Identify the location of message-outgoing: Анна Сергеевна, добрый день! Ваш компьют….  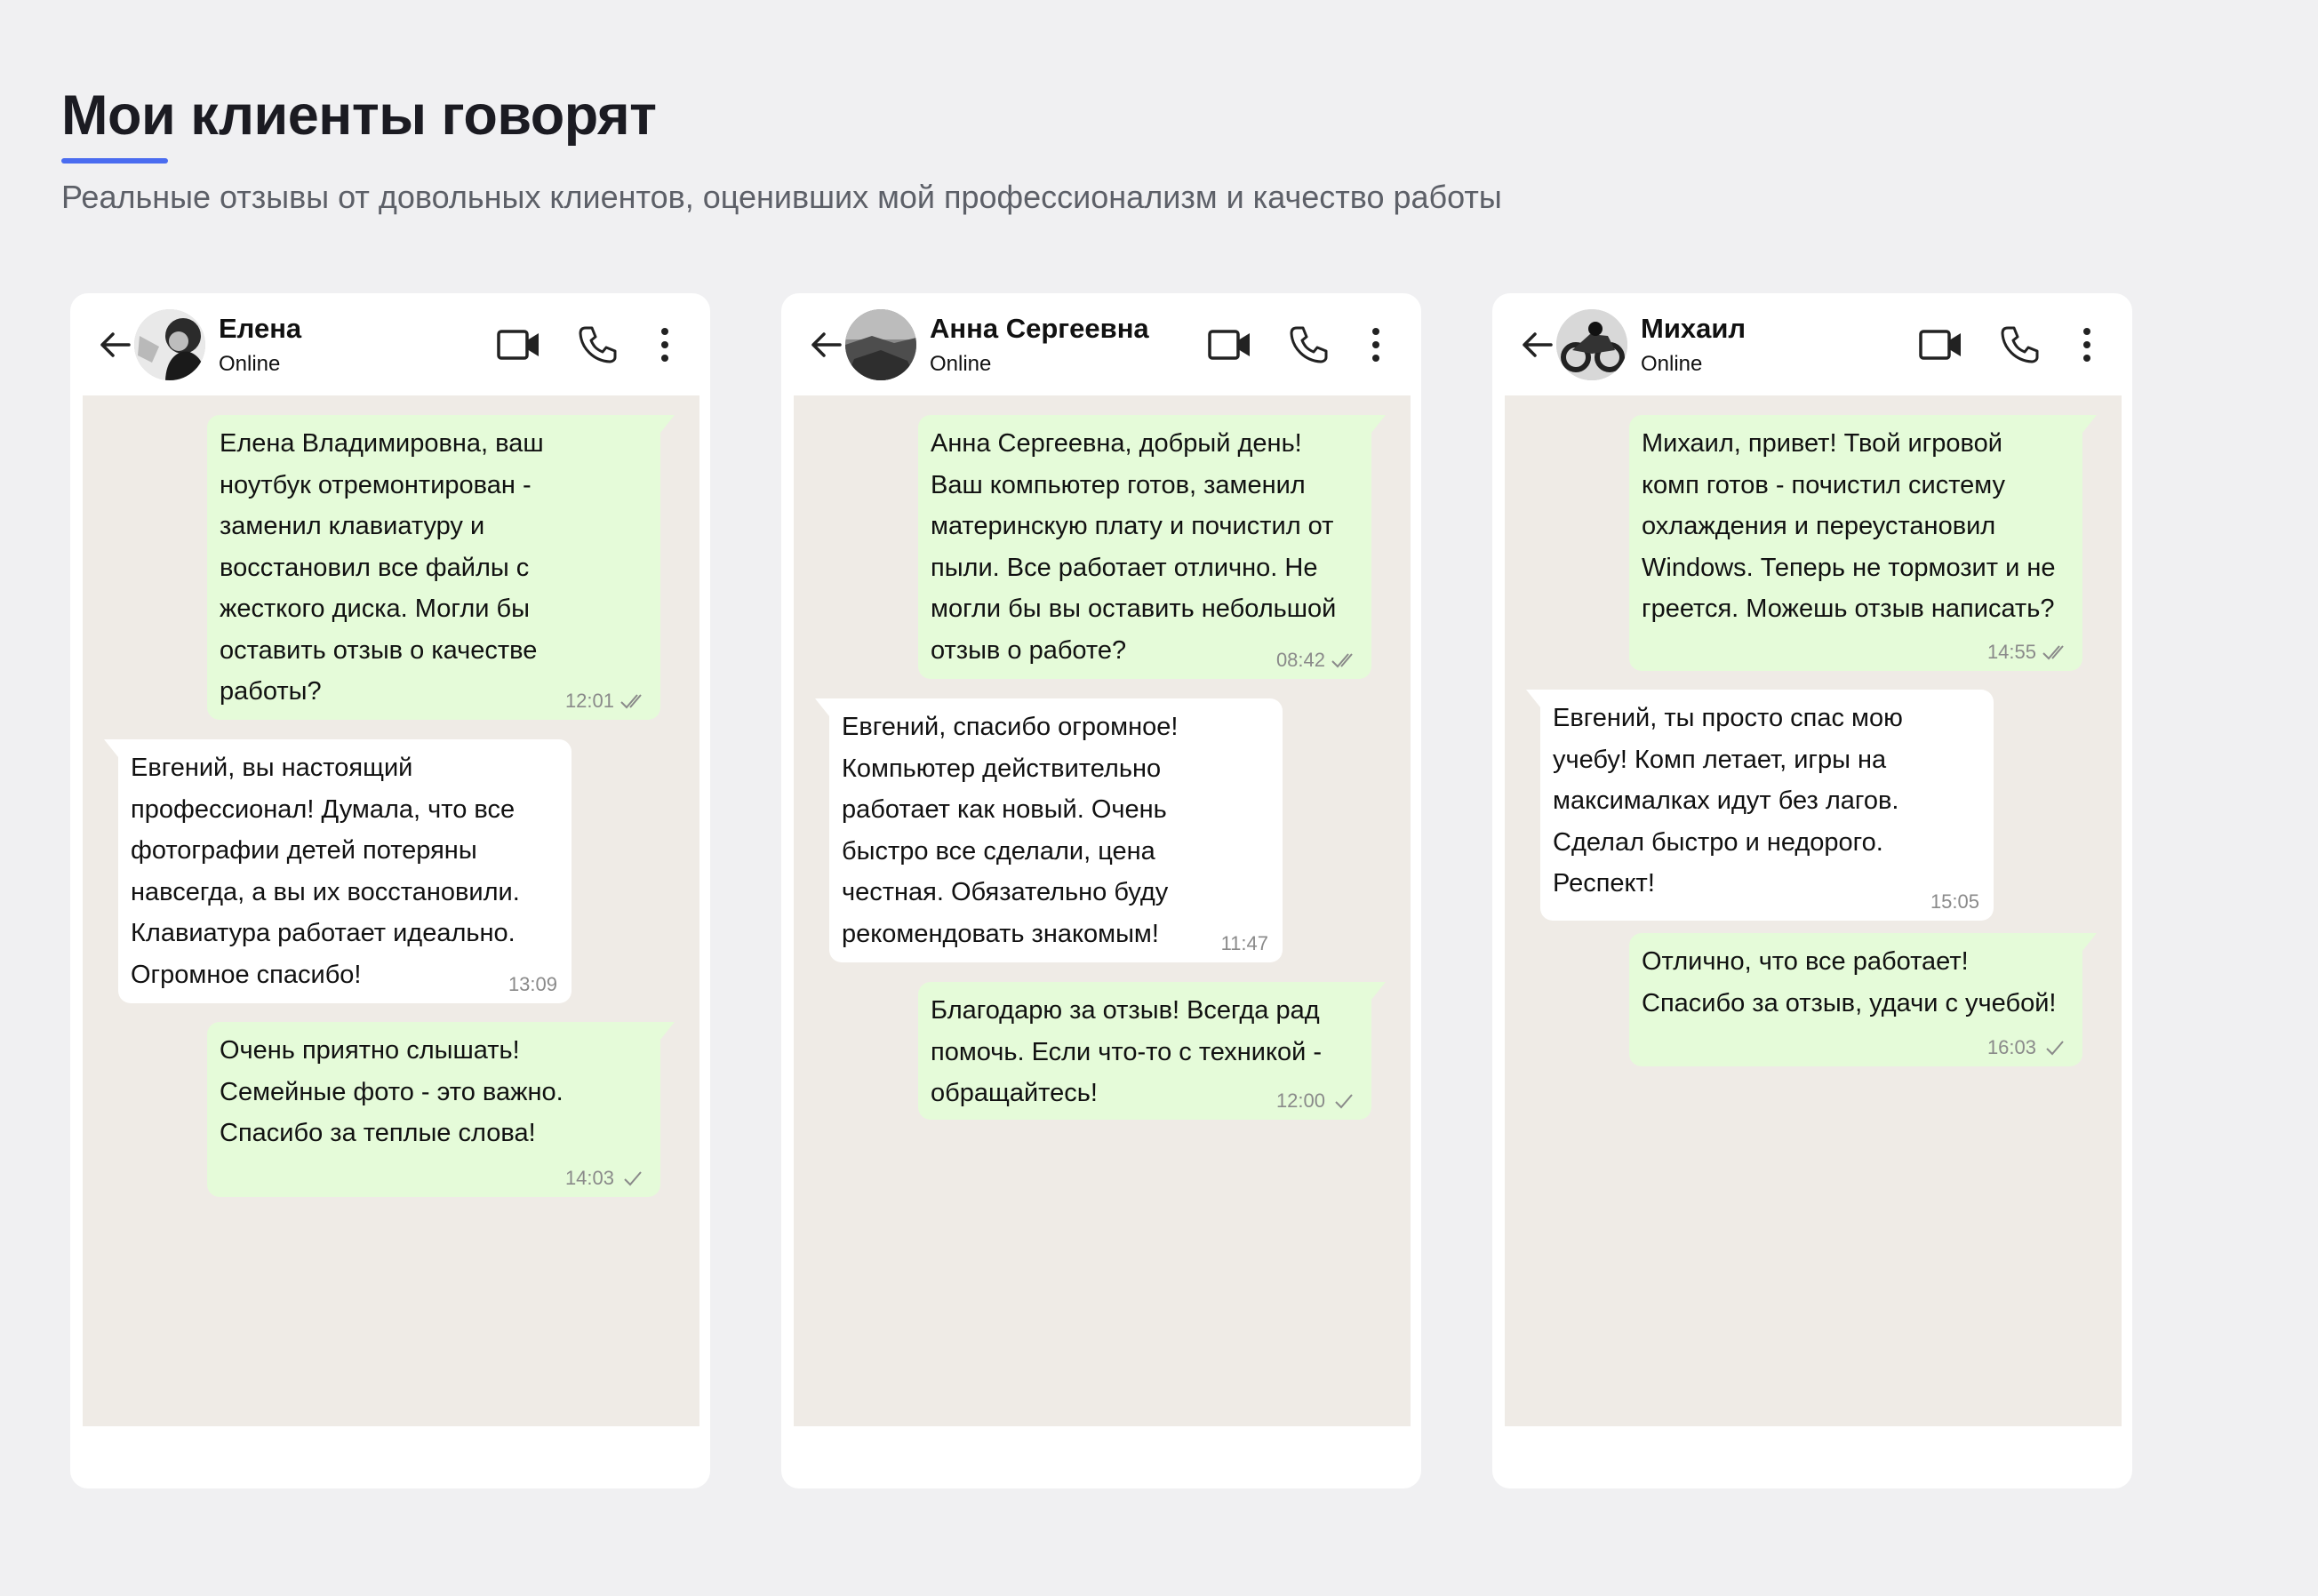
(1152, 547).